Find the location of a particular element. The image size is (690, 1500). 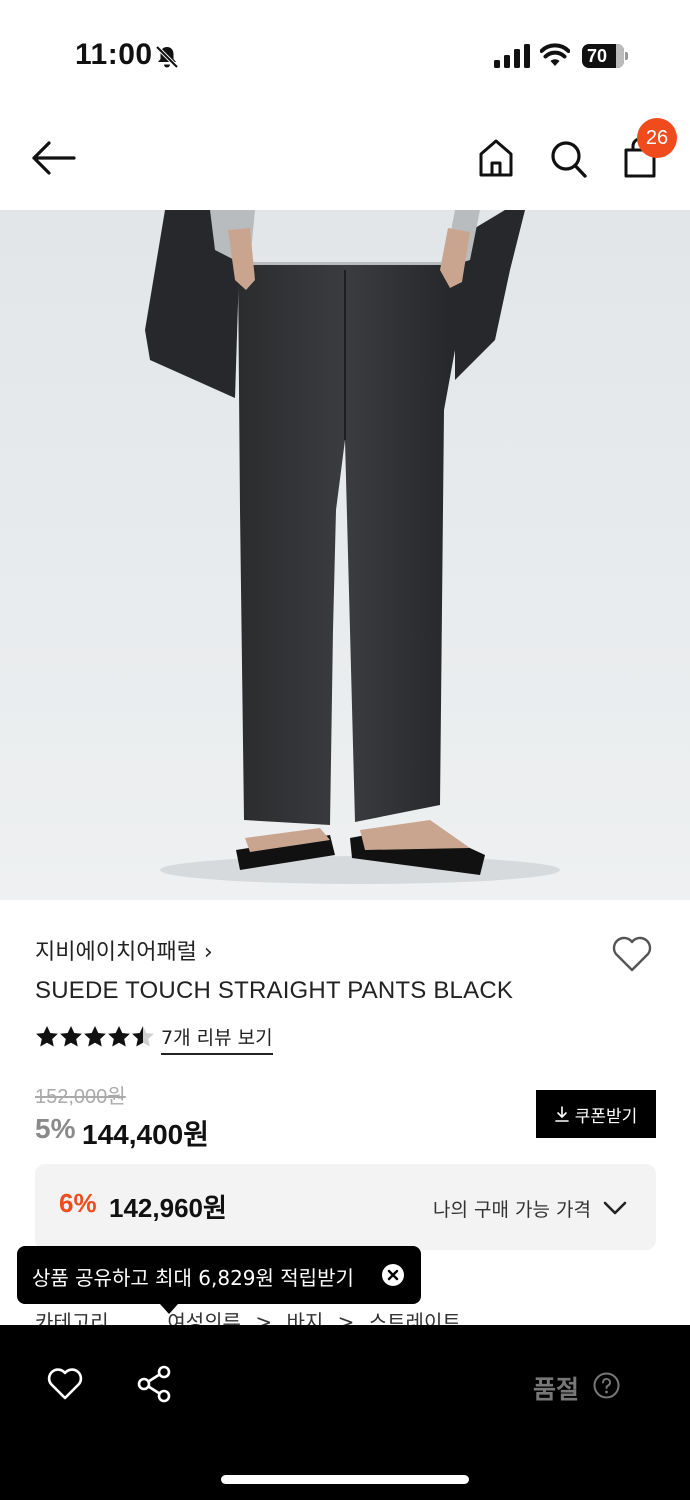

status-time: 11:00 is located at coordinates (114, 54).